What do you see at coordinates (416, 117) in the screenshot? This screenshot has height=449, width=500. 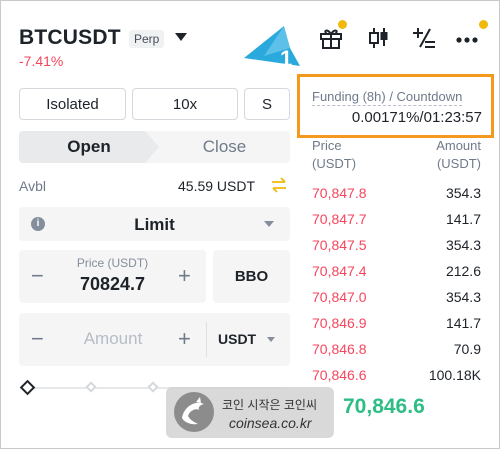 I see `funding-value: 0.00171%/01:23:57` at bounding box center [416, 117].